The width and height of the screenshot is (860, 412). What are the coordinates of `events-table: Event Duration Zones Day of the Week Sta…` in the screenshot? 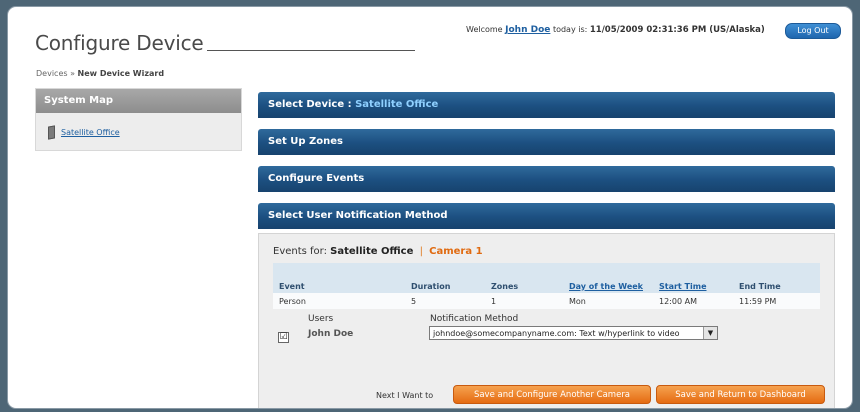 It's located at (546, 286).